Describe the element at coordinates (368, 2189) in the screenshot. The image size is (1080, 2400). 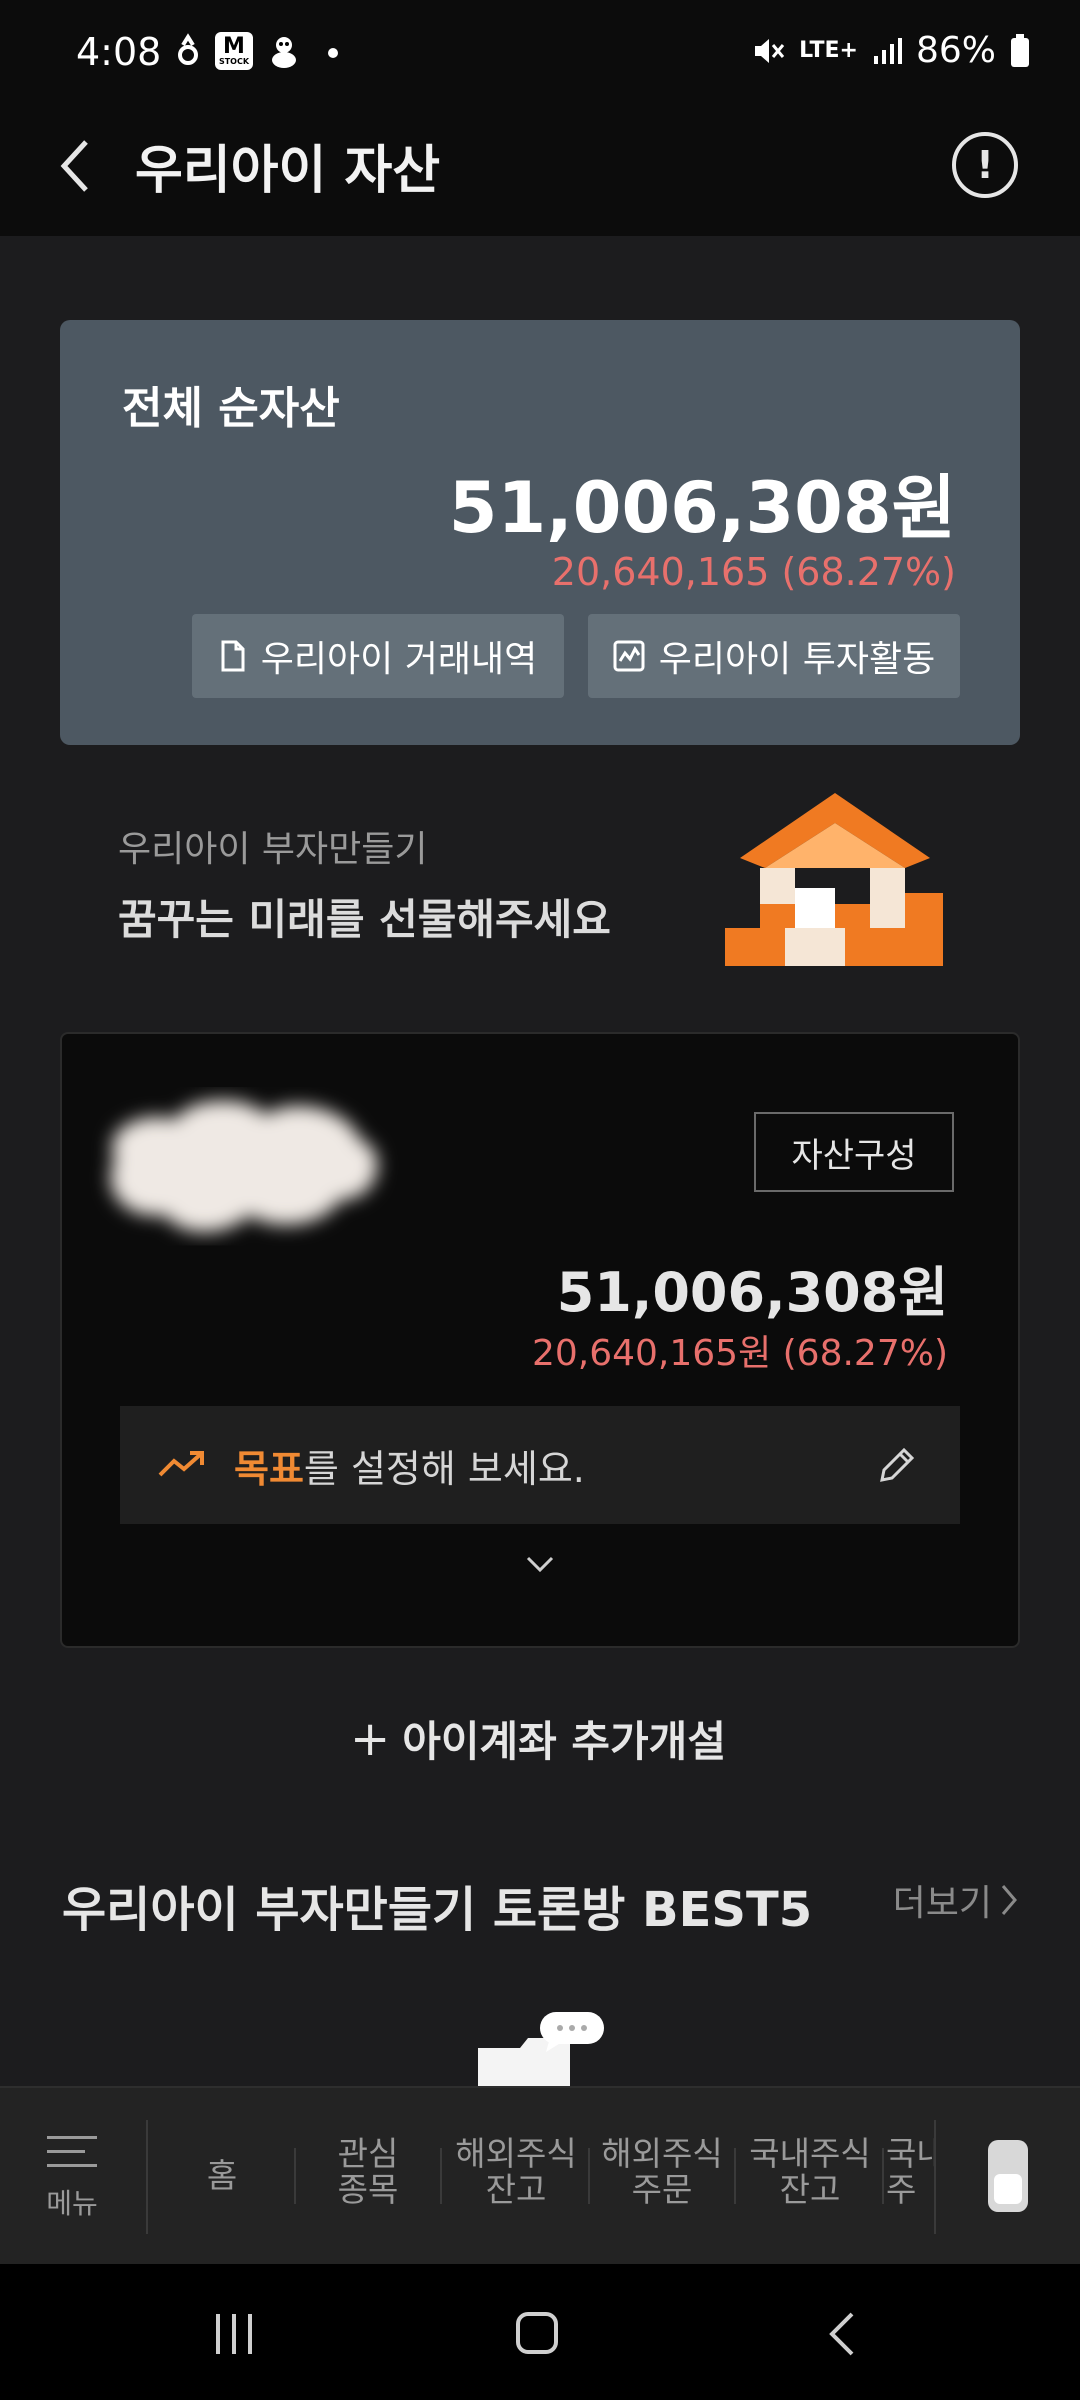
I see `tab-label: 종목` at that location.